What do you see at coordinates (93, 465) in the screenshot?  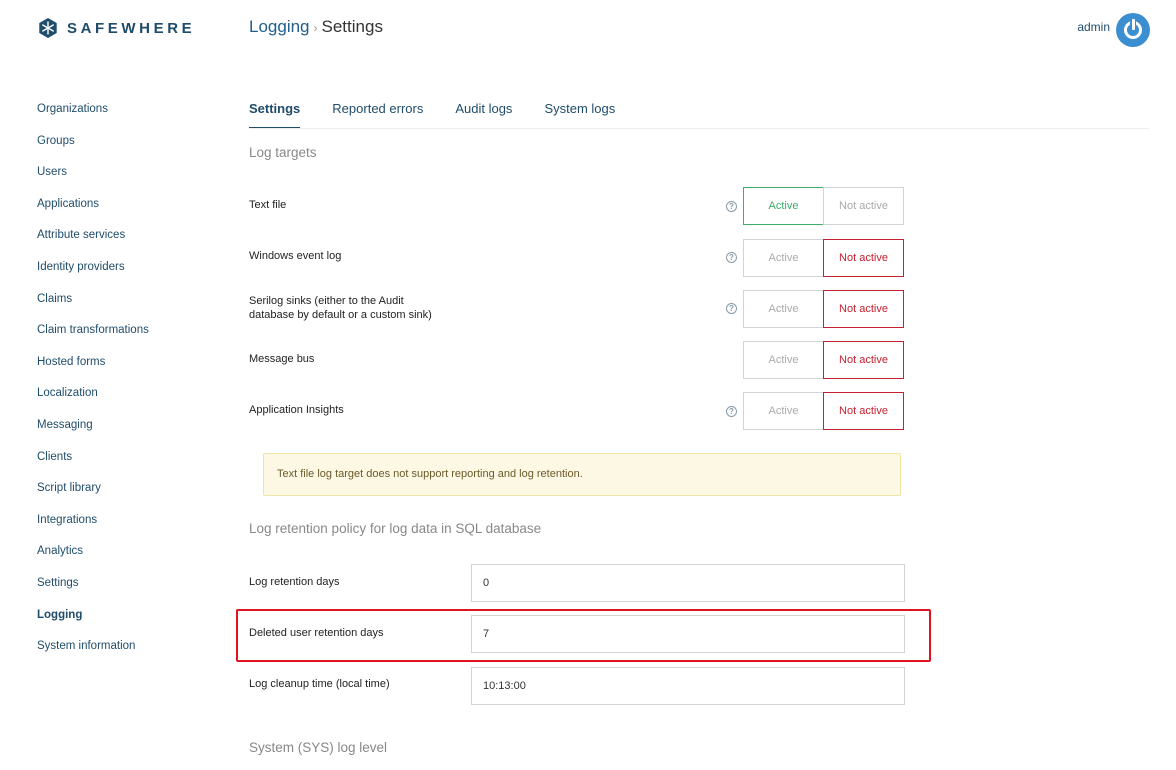 I see `sidebar-item-clients: Clients` at bounding box center [93, 465].